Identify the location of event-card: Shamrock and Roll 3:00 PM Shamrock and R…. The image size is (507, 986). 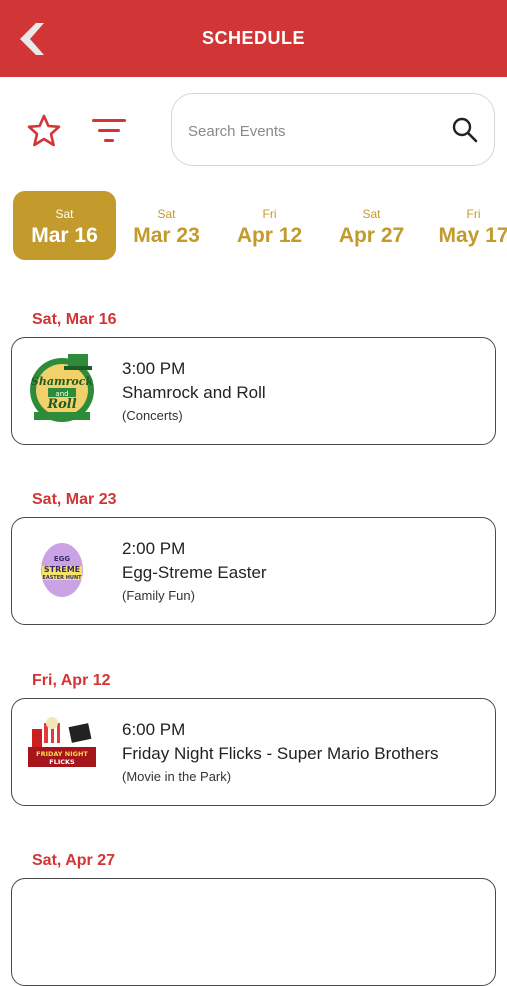
(253, 391).